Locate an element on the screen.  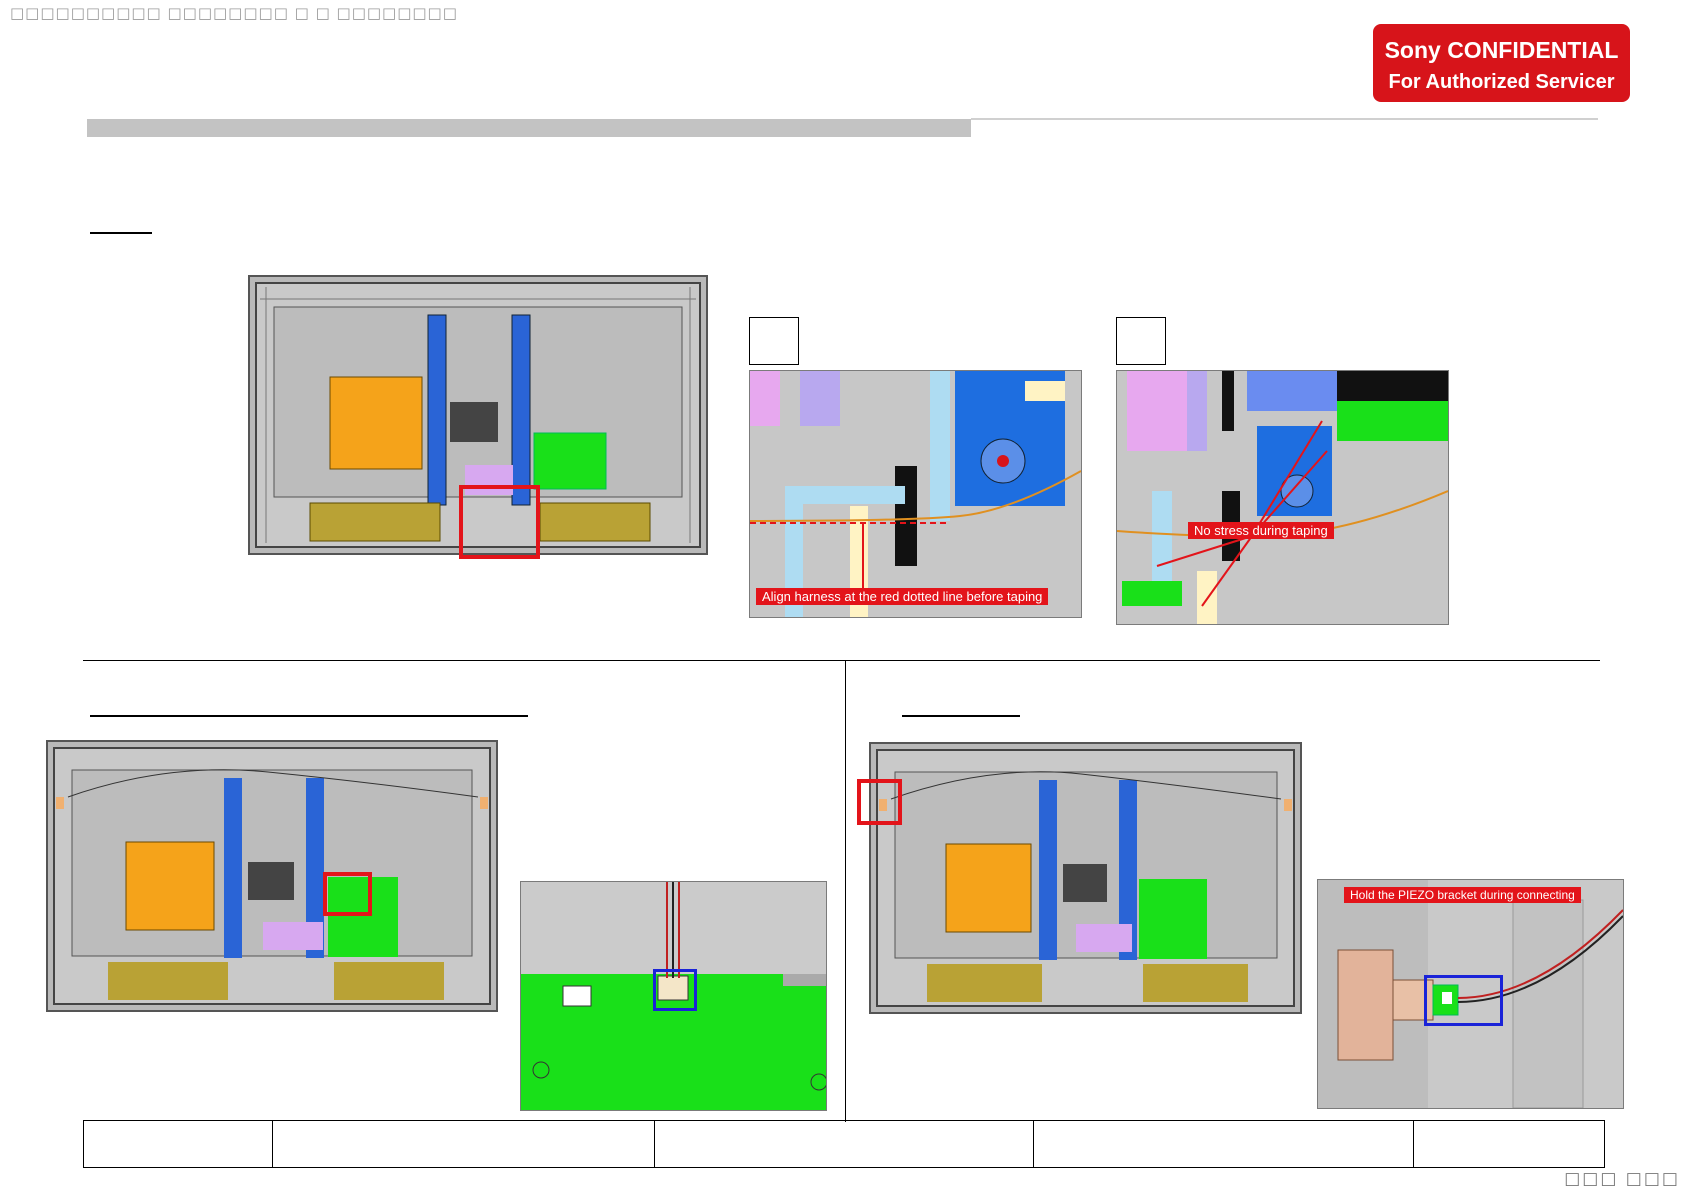
harness-closeup-icon is located at coordinates (915, 494).